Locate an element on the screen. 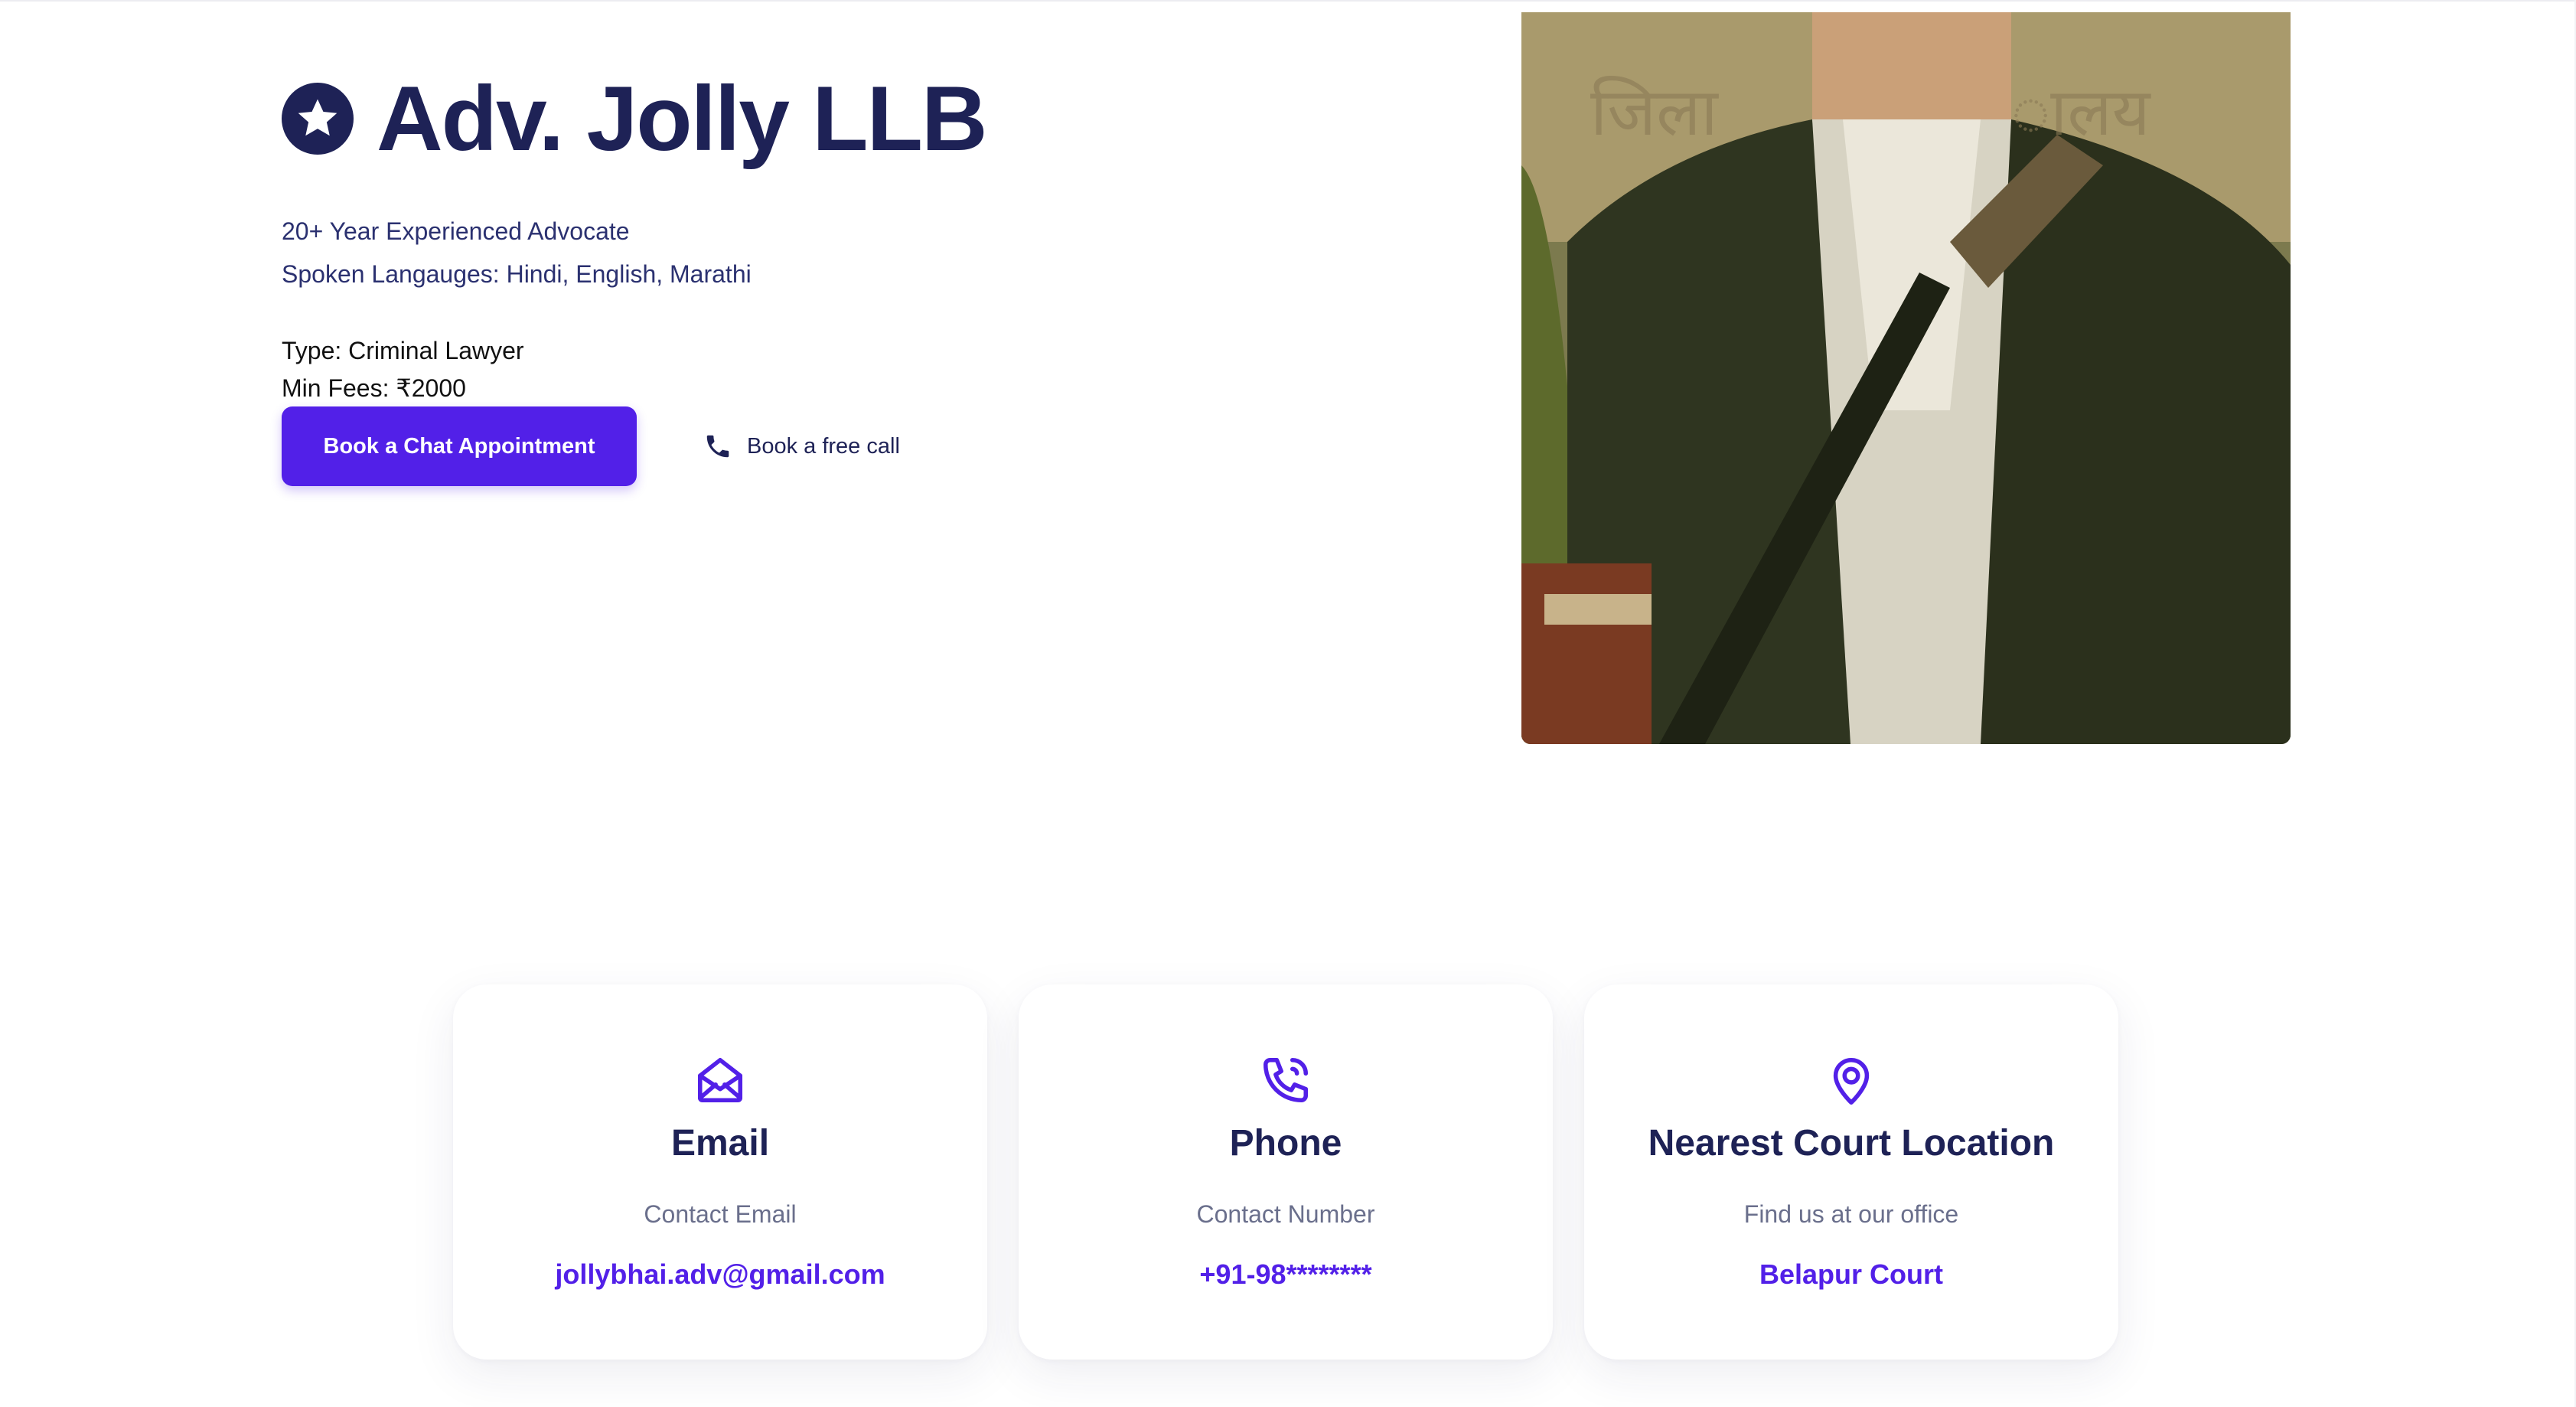  card-title: Phone is located at coordinates (1285, 1143).